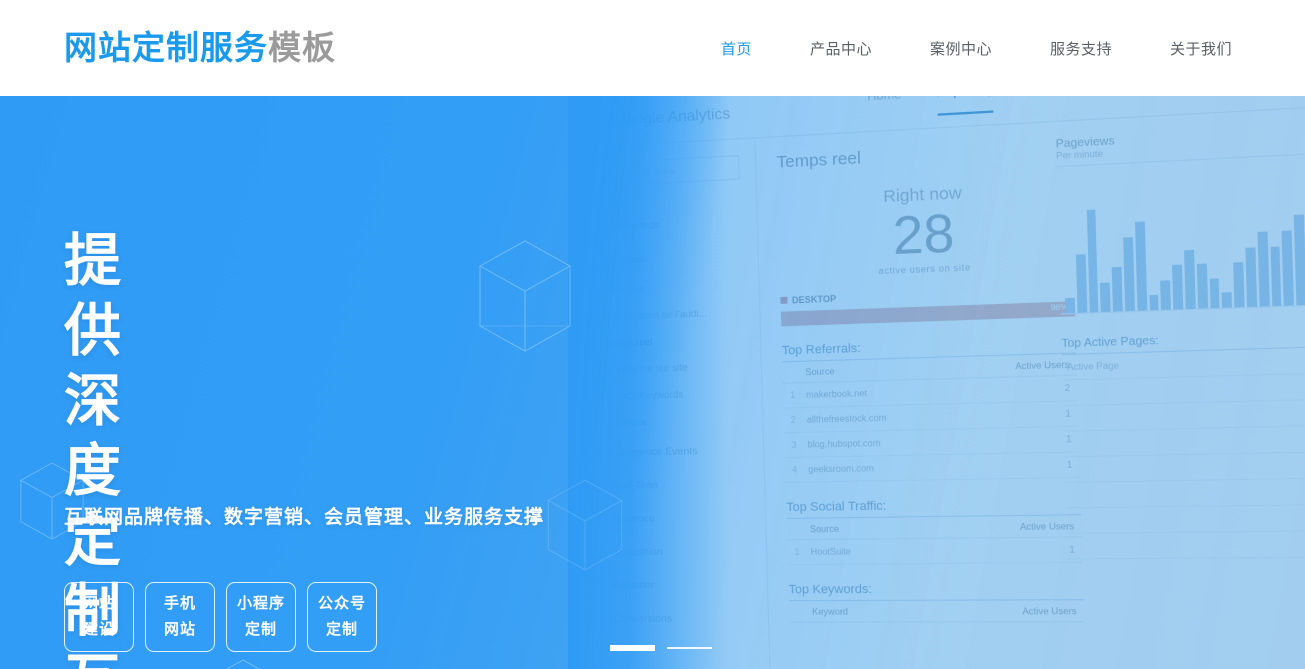 The width and height of the screenshot is (1305, 669). I want to click on tag-line2: 网站, so click(179, 629).